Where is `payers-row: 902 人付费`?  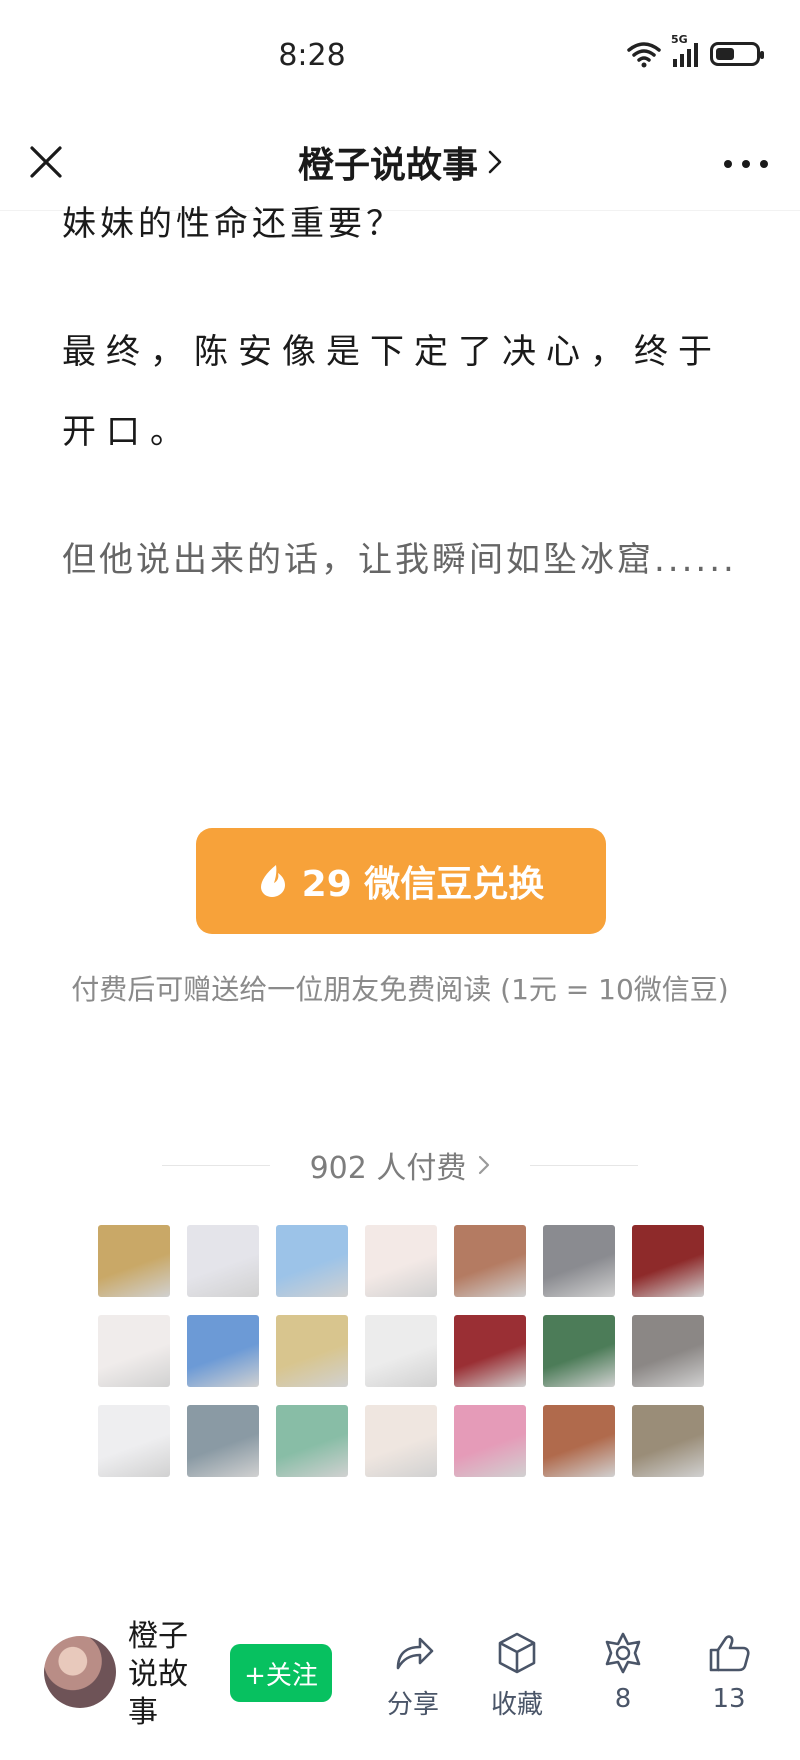 payers-row: 902 人付费 is located at coordinates (400, 1165).